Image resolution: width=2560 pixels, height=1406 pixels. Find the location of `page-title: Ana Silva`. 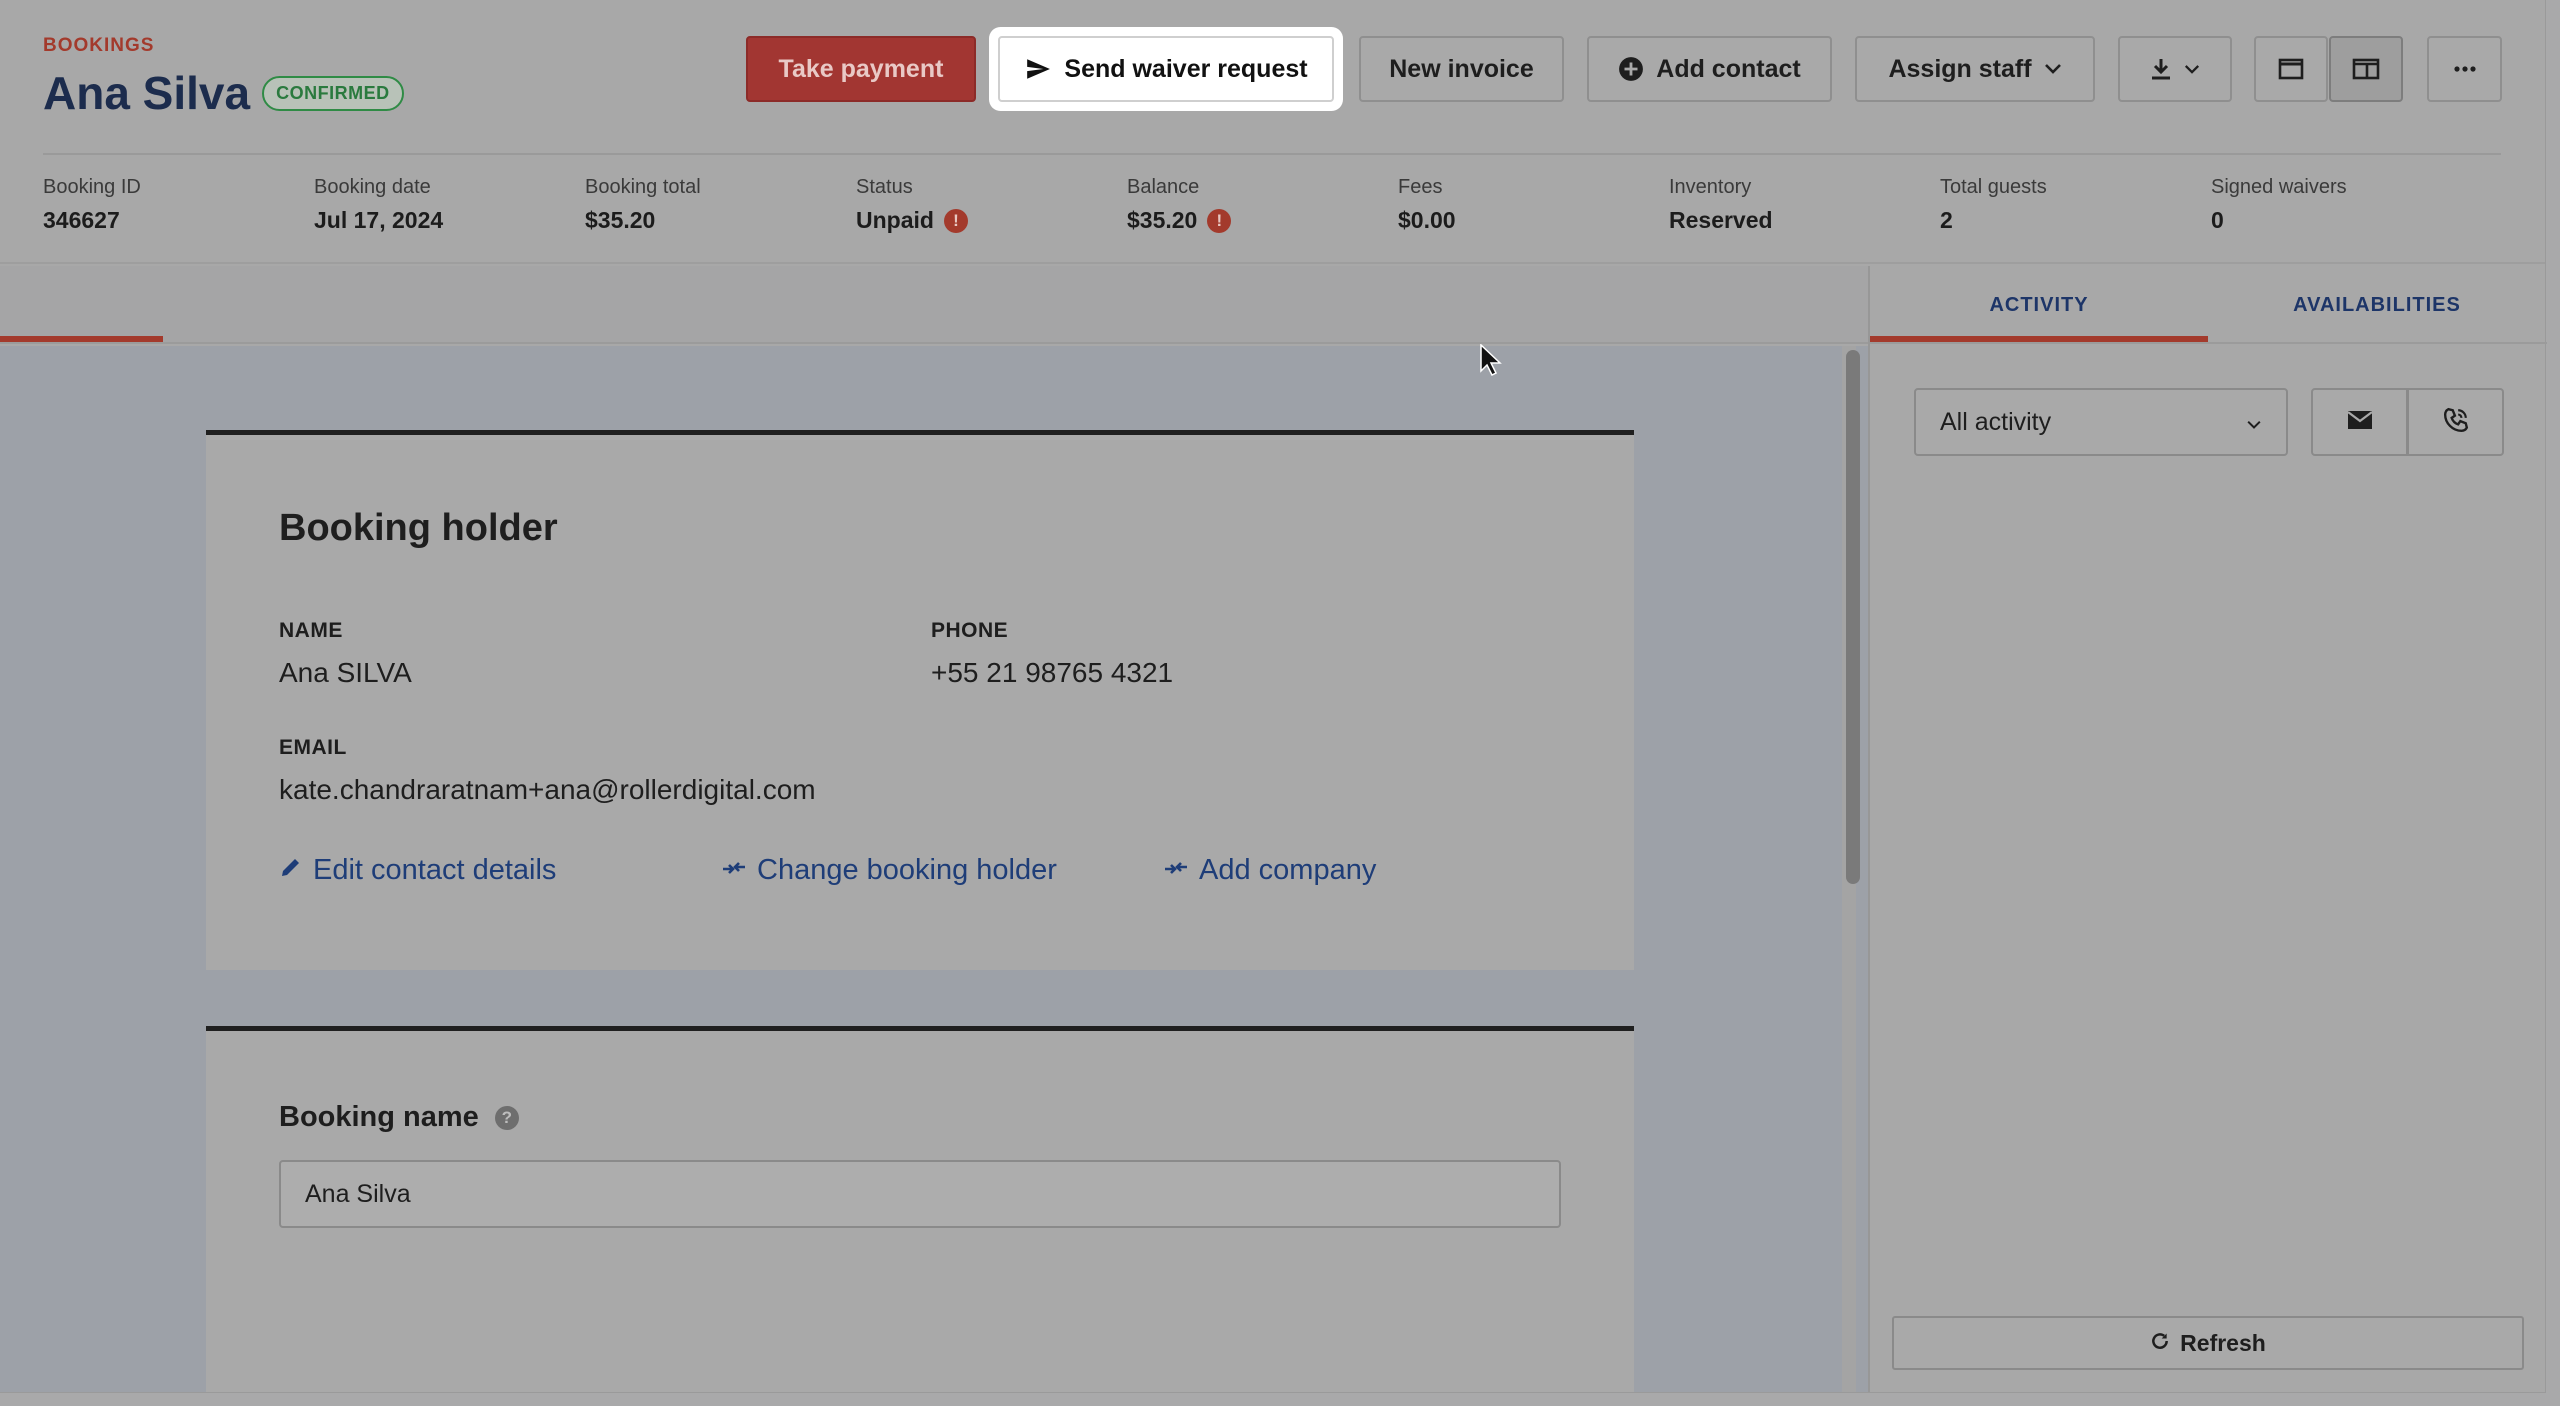

page-title: Ana Silva is located at coordinates (147, 93).